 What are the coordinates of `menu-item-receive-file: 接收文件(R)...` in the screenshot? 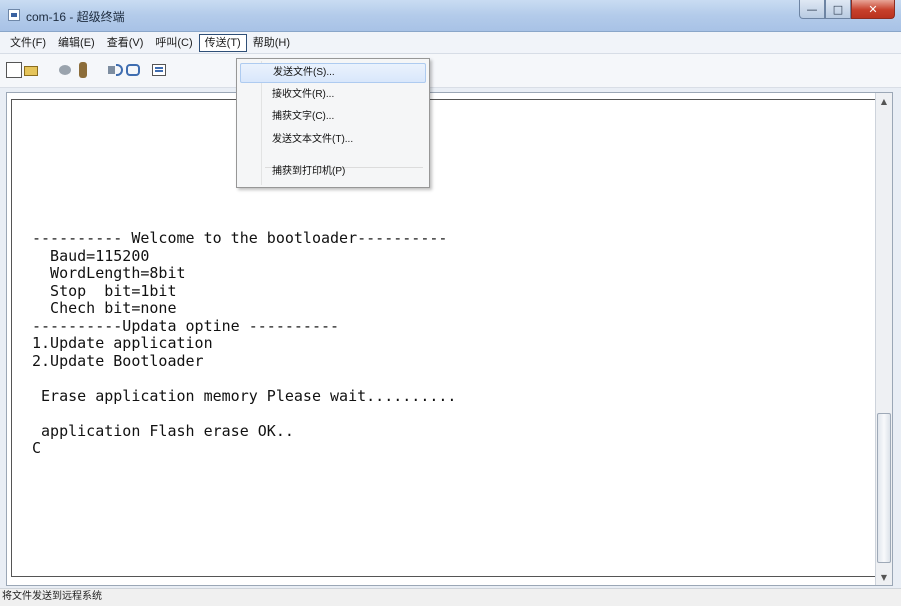 It's located at (333, 95).